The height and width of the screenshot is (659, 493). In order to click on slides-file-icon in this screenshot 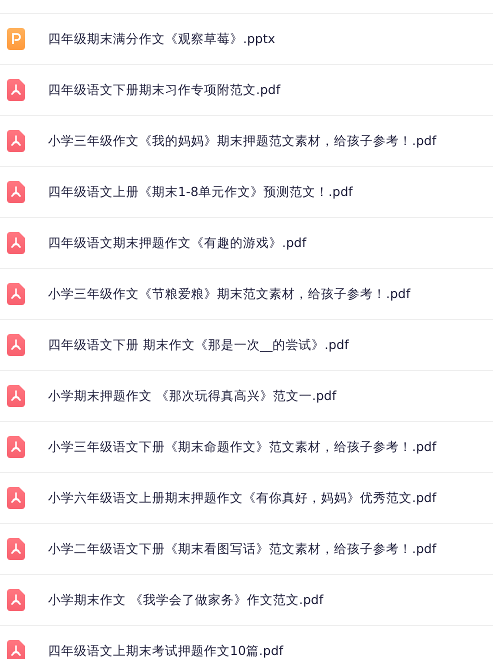, I will do `click(16, 39)`.